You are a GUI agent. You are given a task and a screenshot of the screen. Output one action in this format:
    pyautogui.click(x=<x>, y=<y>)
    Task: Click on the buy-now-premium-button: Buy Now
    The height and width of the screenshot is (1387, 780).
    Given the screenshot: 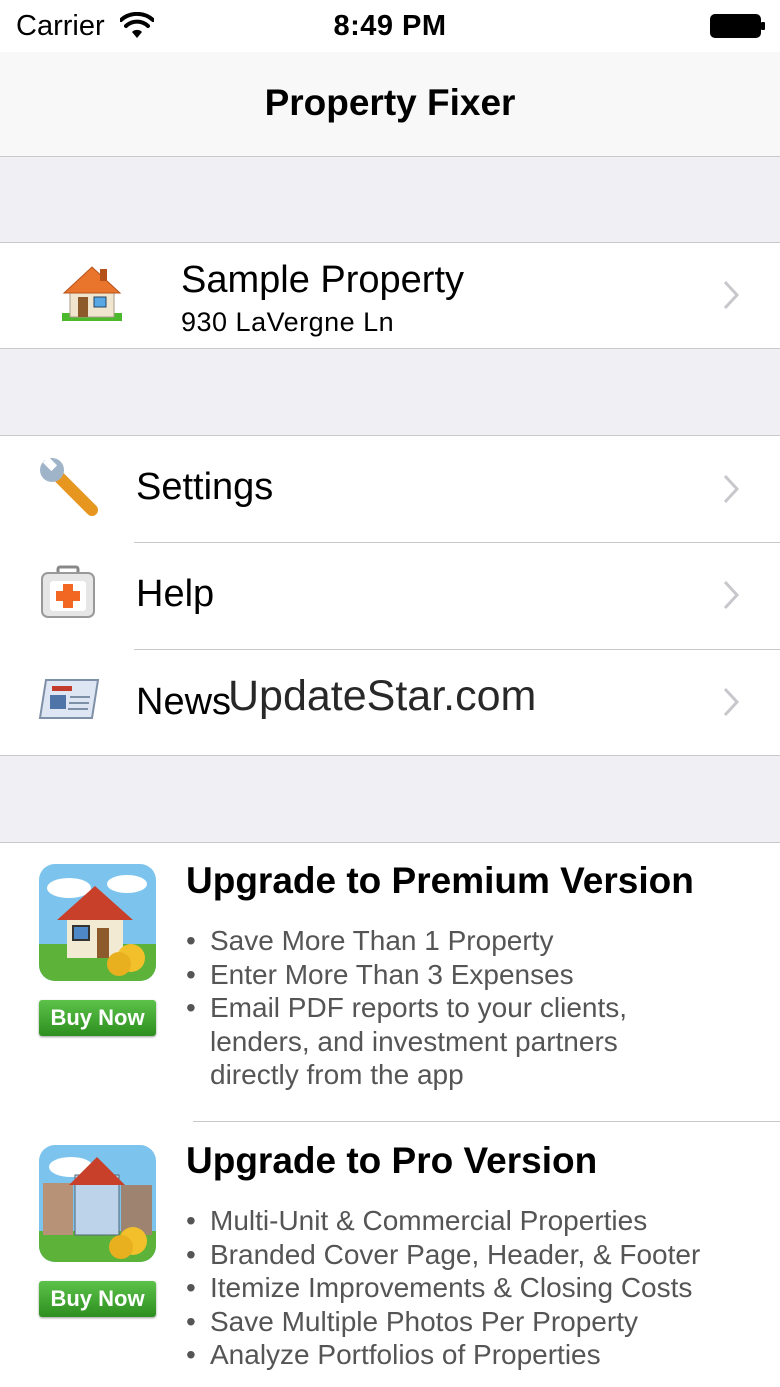 What is the action you would take?
    pyautogui.click(x=97, y=1018)
    